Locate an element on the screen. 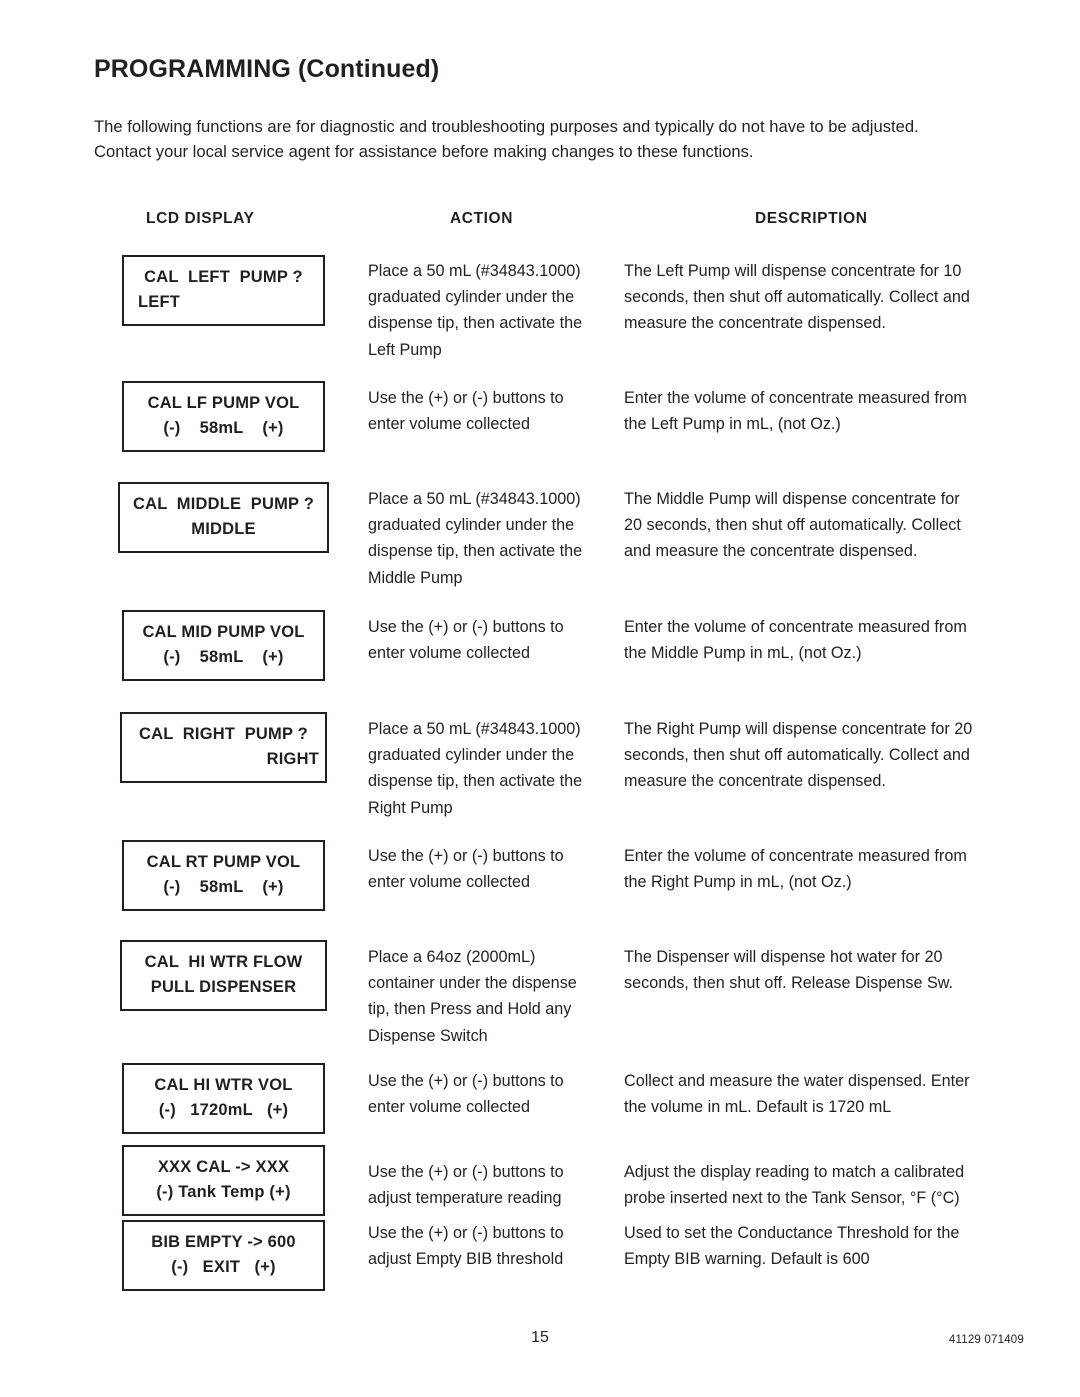  page-title: PROGRAMMING (Continued) is located at coordinates (266, 69).